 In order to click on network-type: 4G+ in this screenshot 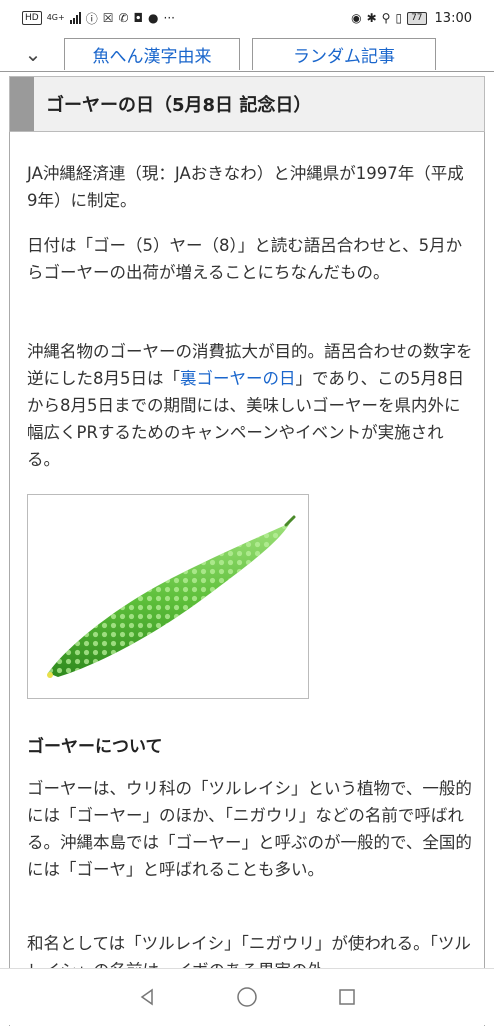, I will do `click(55, 17)`.